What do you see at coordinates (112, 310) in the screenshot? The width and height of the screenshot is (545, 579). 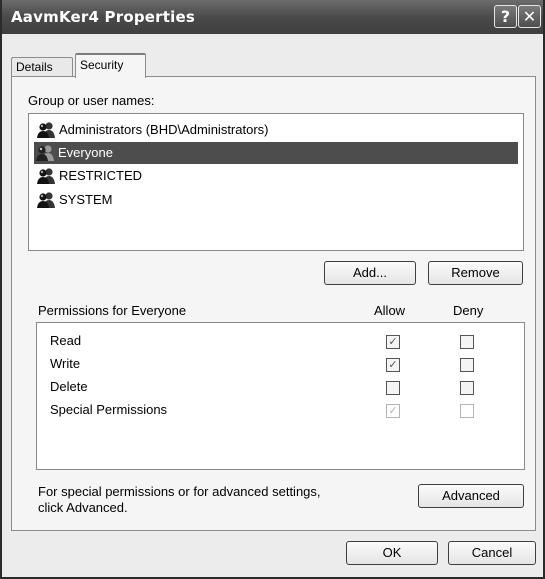 I see `permissions-label: Permissions for Everyone` at bounding box center [112, 310].